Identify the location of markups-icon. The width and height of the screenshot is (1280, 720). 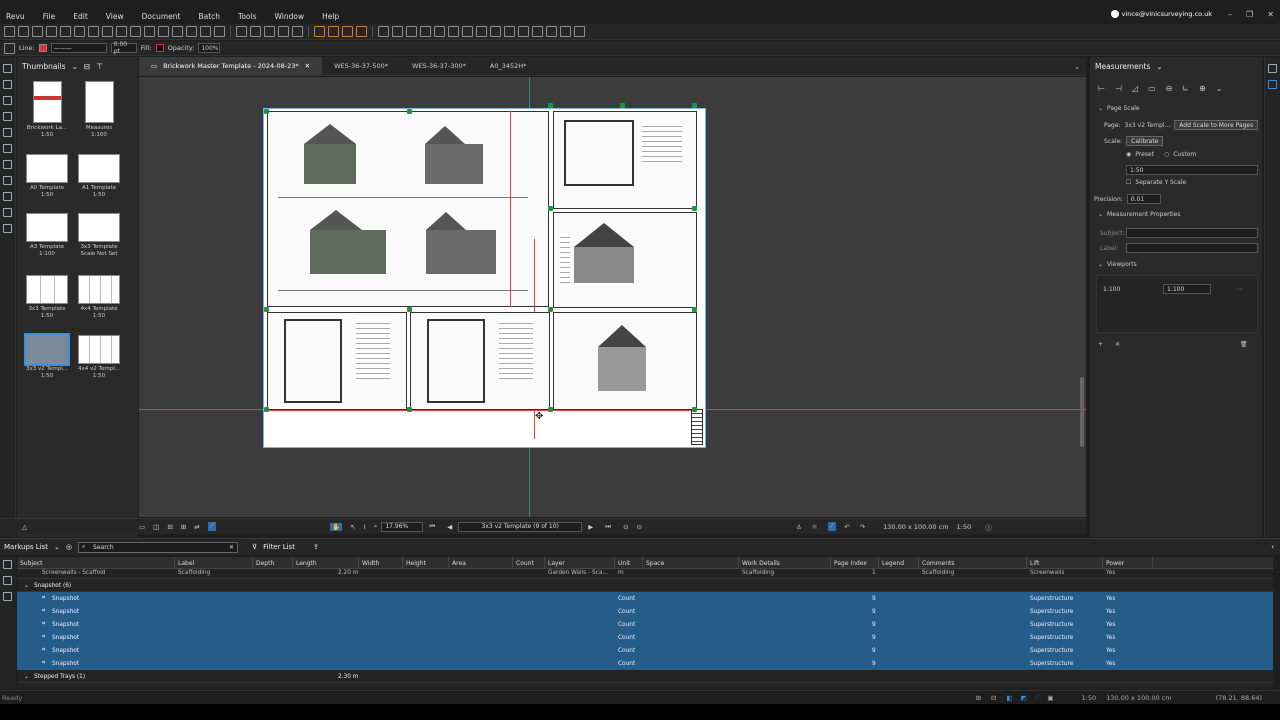
(7, 564).